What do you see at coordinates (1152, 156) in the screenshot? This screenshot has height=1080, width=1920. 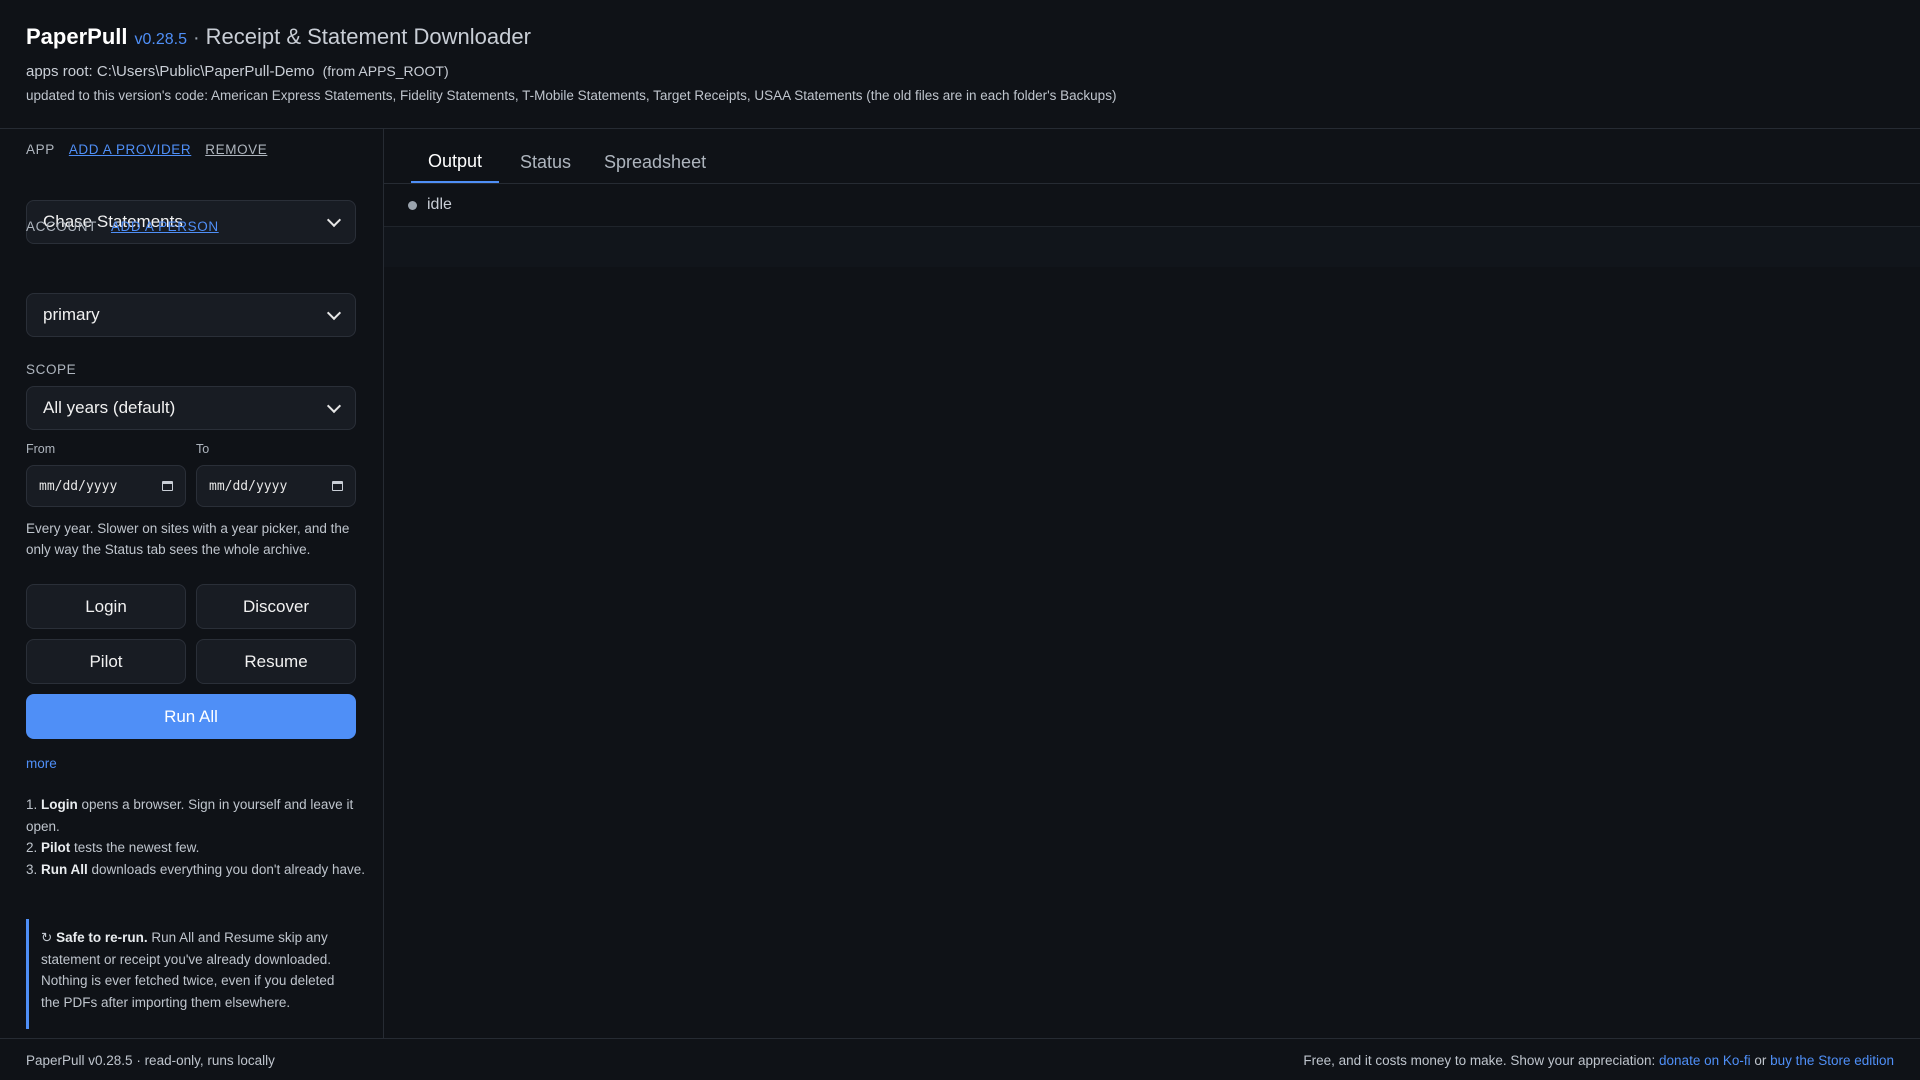 I see `tab-bar: Output Status Spreadsheet` at bounding box center [1152, 156].